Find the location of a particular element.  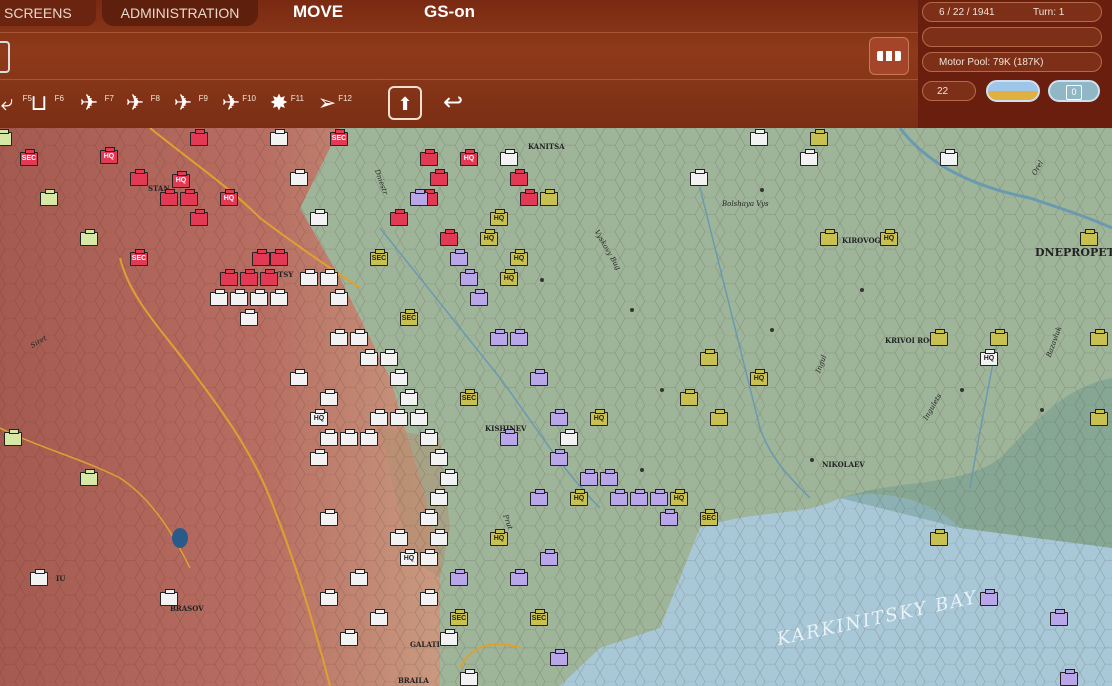

weather-button is located at coordinates (1013, 91).